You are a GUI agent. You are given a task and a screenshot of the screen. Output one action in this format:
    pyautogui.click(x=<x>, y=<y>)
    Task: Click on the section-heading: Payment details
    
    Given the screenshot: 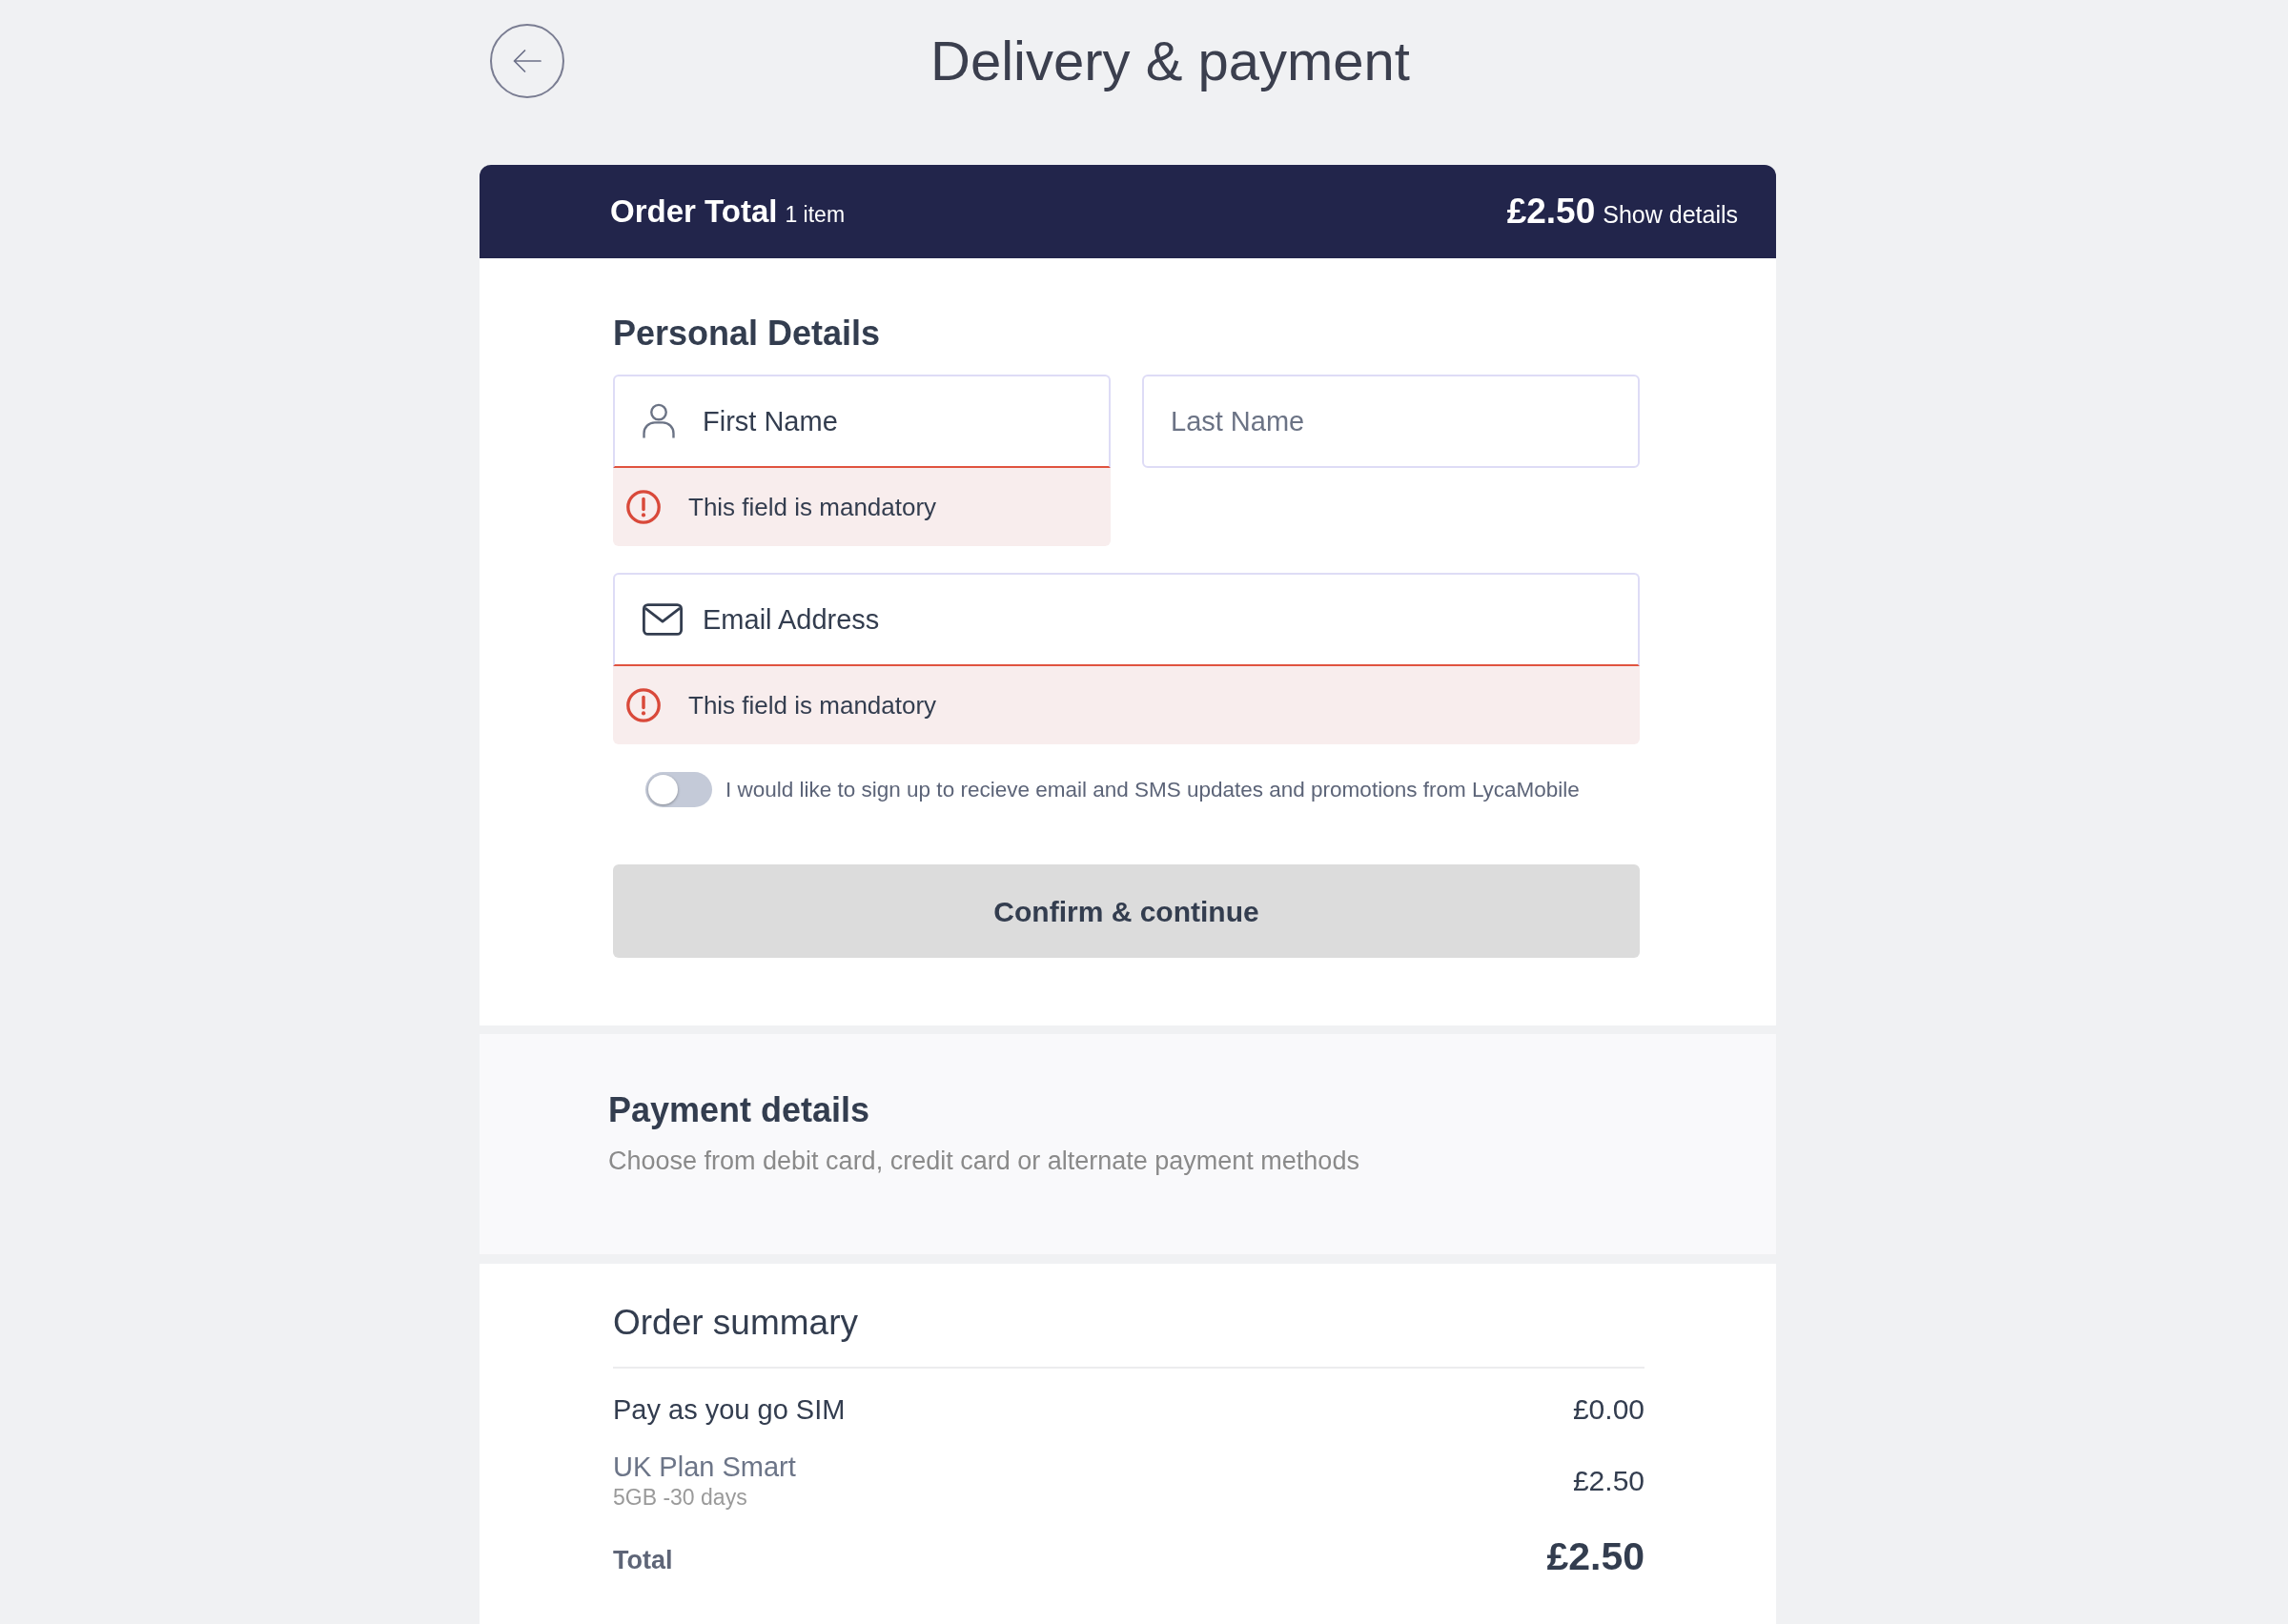 What is the action you would take?
    pyautogui.click(x=739, y=1110)
    